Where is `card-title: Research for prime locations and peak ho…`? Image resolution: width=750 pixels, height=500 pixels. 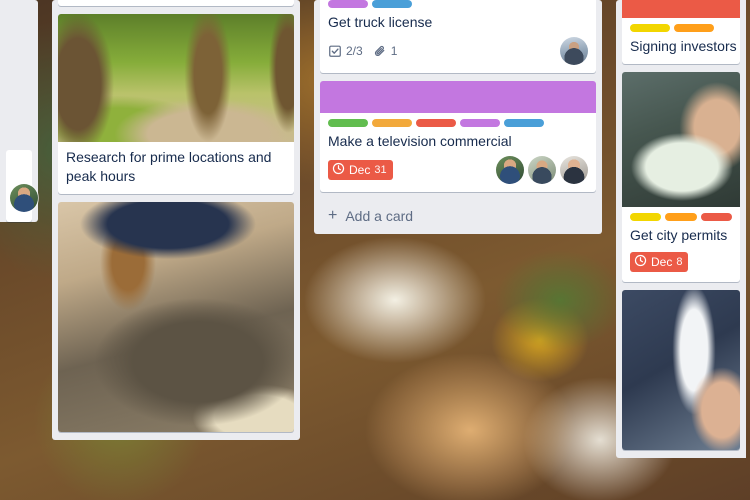
card-title: Research for prime locations and peak ho… is located at coordinates (169, 166).